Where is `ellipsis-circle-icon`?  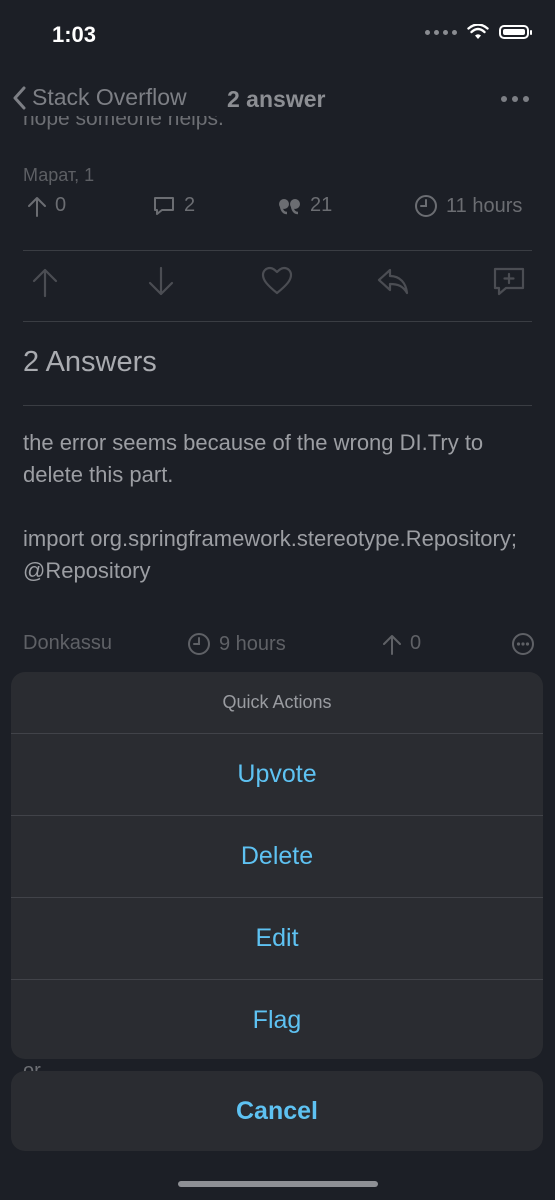 ellipsis-circle-icon is located at coordinates (523, 644).